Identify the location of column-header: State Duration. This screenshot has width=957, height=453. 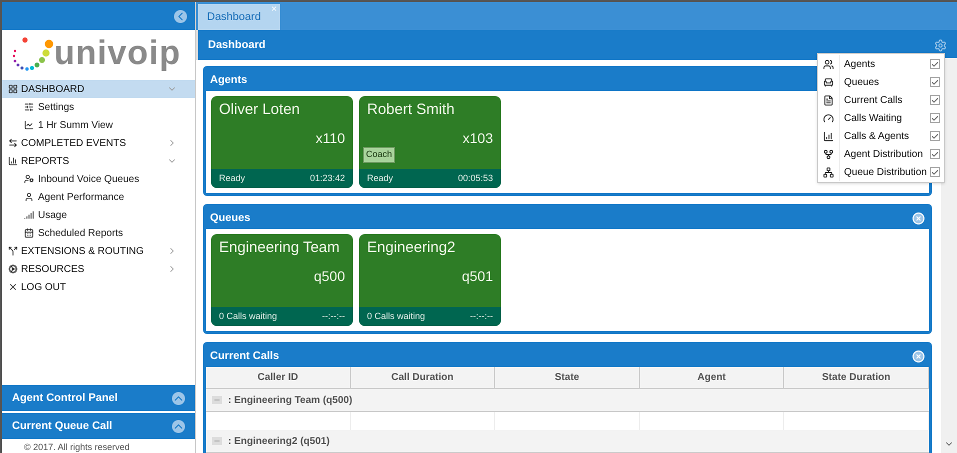
(856, 377).